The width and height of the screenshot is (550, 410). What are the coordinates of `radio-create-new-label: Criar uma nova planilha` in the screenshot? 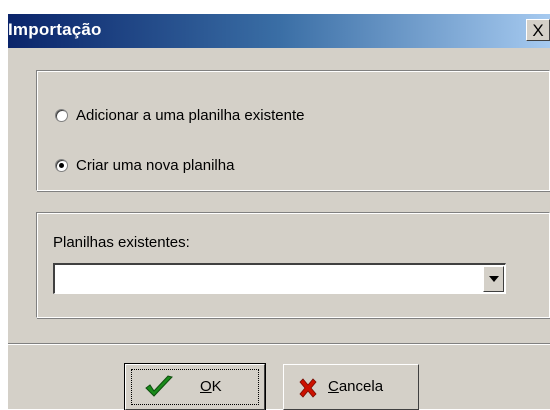 It's located at (155, 165).